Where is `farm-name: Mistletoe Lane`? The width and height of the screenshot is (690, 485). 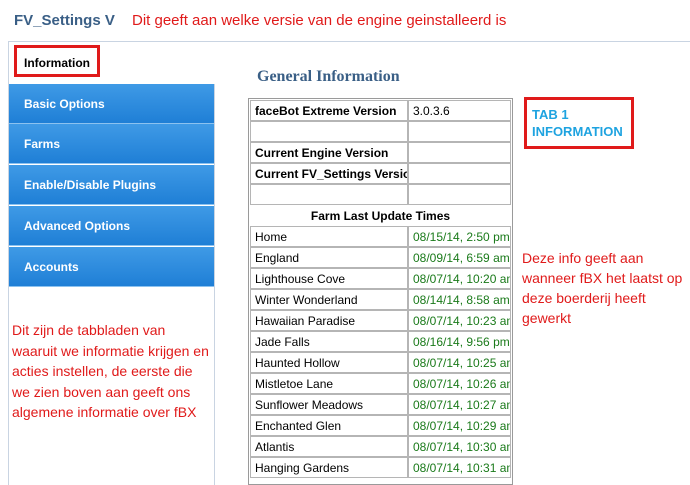 farm-name: Mistletoe Lane is located at coordinates (329, 383).